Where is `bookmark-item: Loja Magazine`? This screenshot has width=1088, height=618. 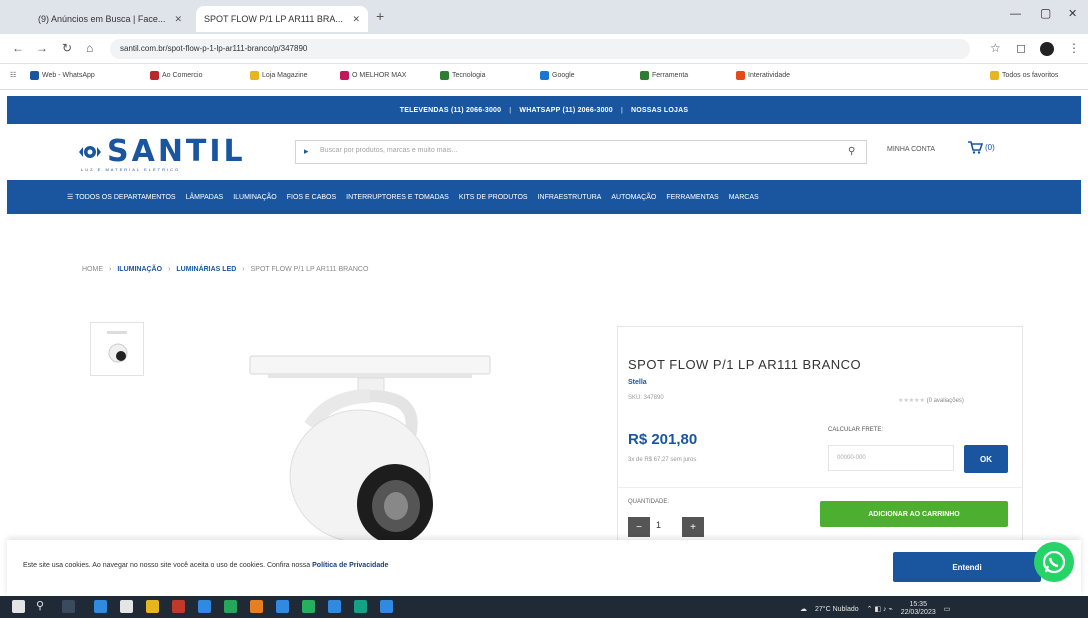
bookmark-item: Loja Magazine is located at coordinates (279, 75).